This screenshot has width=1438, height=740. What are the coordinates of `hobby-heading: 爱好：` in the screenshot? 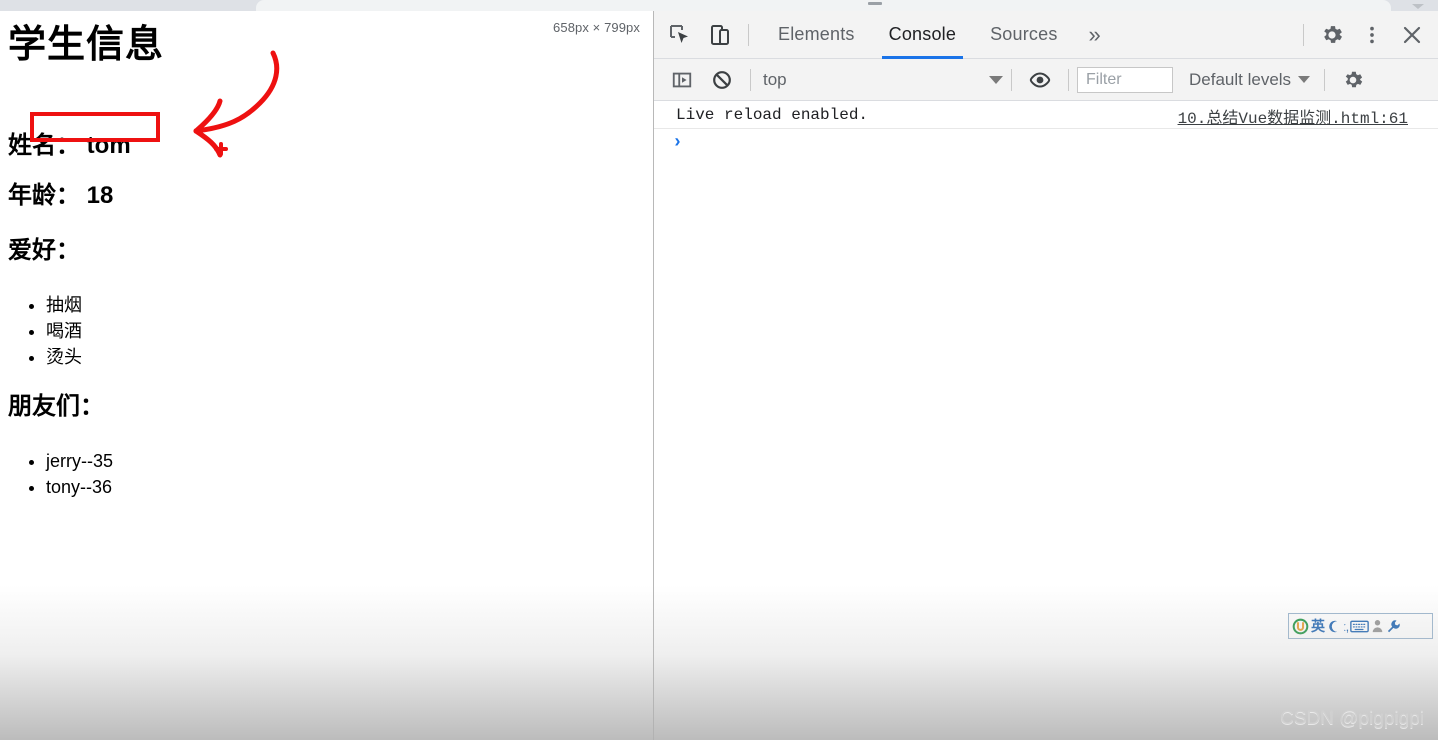 It's located at (44, 250).